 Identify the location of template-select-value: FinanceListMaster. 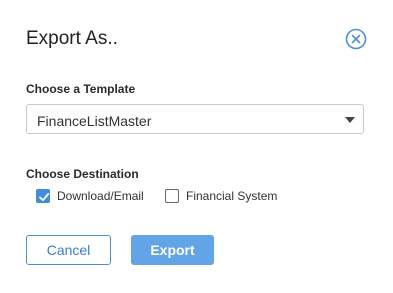
(94, 121).